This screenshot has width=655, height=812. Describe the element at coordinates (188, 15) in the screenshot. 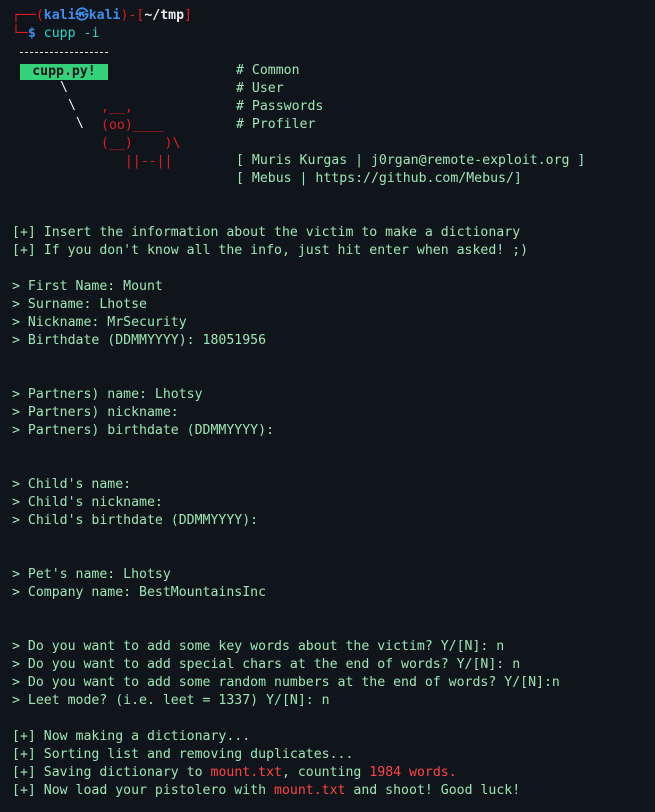

I see `prompt-bracket-close: ]` at that location.